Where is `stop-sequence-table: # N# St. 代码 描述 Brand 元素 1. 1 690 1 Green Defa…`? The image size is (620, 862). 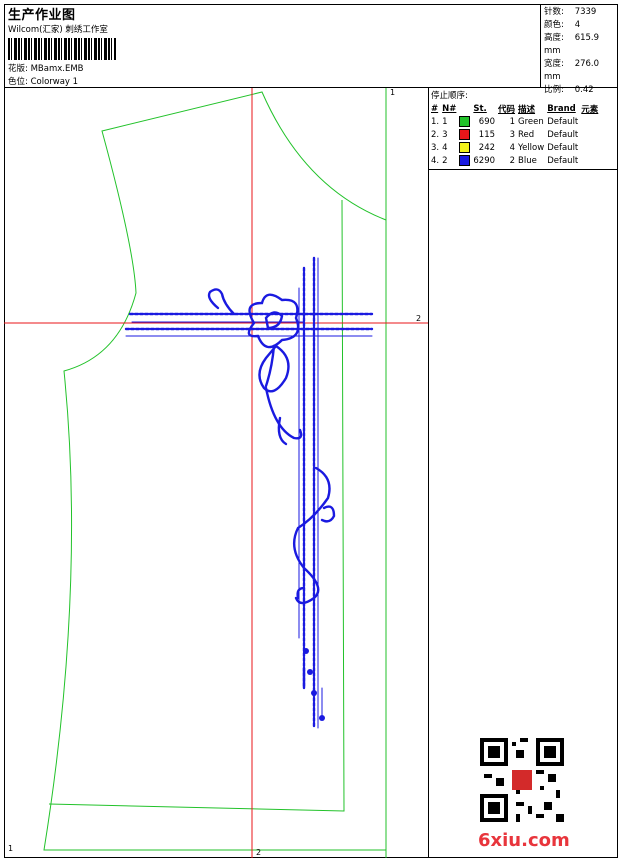
stop-sequence-table: # N# St. 代码 描述 Brand 元素 1. 1 690 1 Green Defa… is located at coordinates (516, 134).